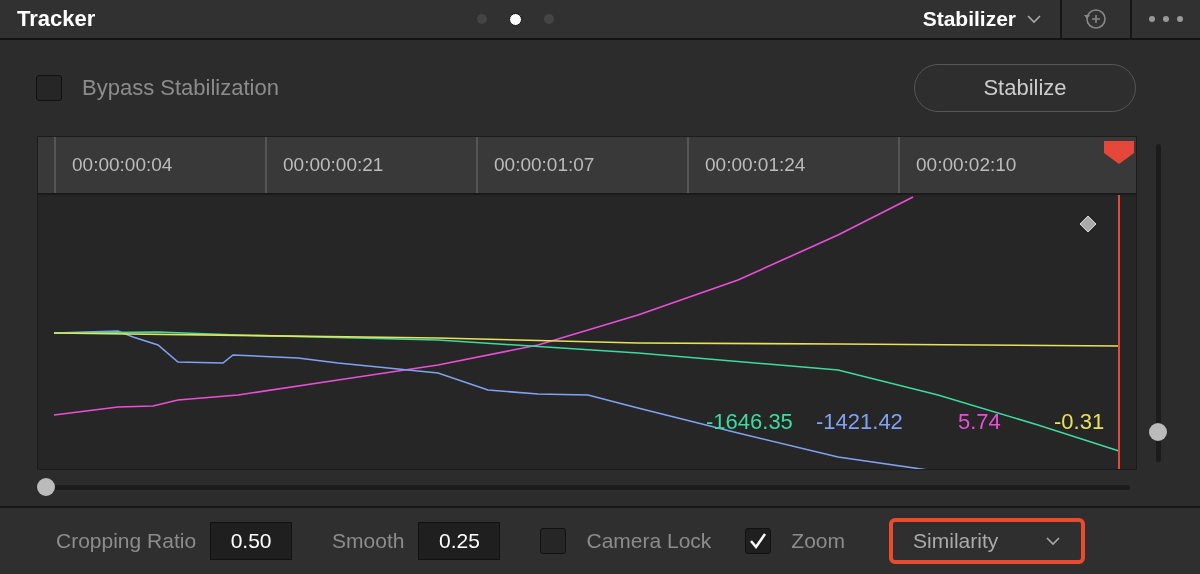 The width and height of the screenshot is (1200, 574). Describe the element at coordinates (1096, 19) in the screenshot. I see `reset-icon` at that location.